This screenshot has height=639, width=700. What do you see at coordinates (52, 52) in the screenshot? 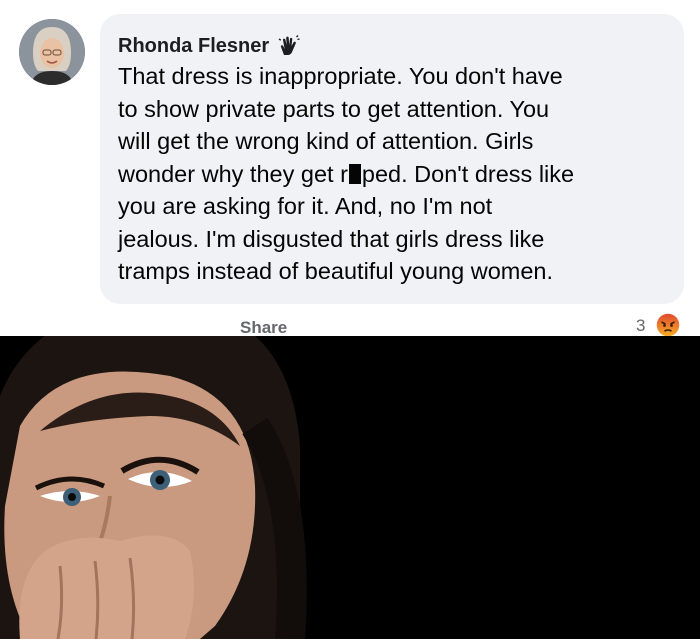
I see `avatar` at bounding box center [52, 52].